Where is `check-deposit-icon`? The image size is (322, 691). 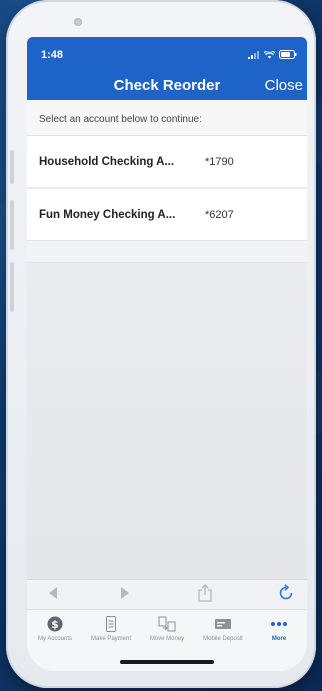
check-deposit-icon is located at coordinates (223, 624).